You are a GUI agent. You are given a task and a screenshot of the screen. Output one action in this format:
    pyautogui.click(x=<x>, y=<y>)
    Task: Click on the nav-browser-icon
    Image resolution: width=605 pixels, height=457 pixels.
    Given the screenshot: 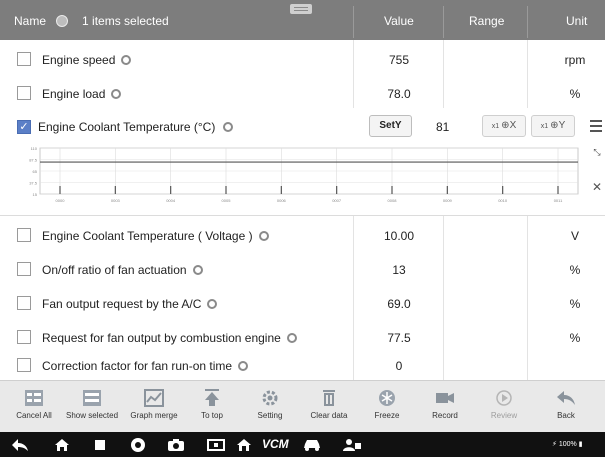 What is the action you would take?
    pyautogui.click(x=138, y=445)
    